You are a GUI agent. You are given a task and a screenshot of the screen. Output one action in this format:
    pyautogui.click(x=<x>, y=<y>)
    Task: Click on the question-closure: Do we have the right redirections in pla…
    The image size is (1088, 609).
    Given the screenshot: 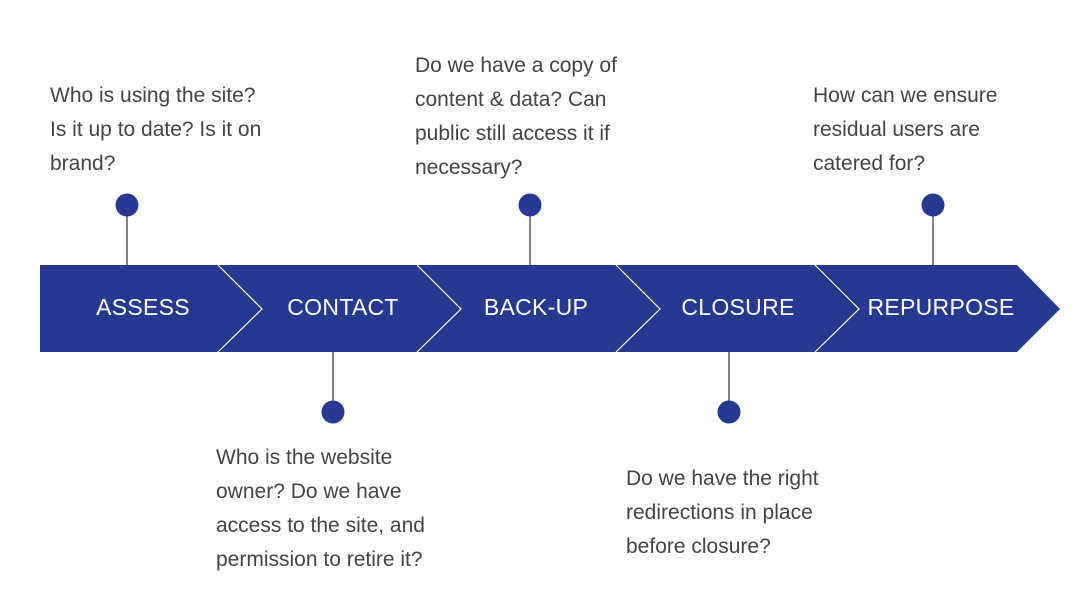 What is the action you would take?
    pyautogui.click(x=722, y=512)
    